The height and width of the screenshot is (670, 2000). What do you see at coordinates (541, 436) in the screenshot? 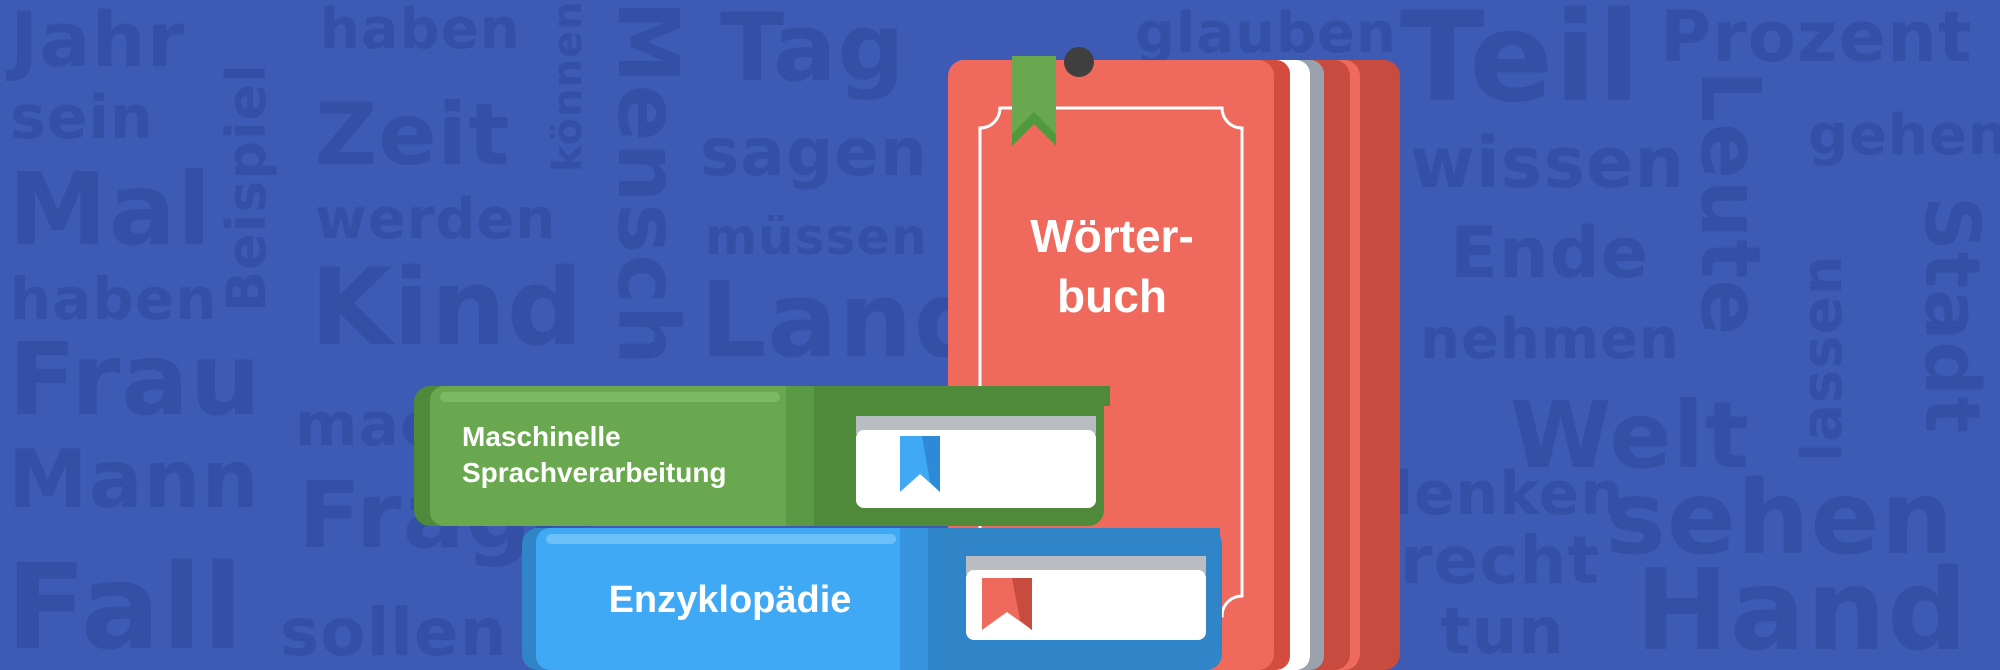
I see `green-book-title-line1: Maschinelle` at bounding box center [541, 436].